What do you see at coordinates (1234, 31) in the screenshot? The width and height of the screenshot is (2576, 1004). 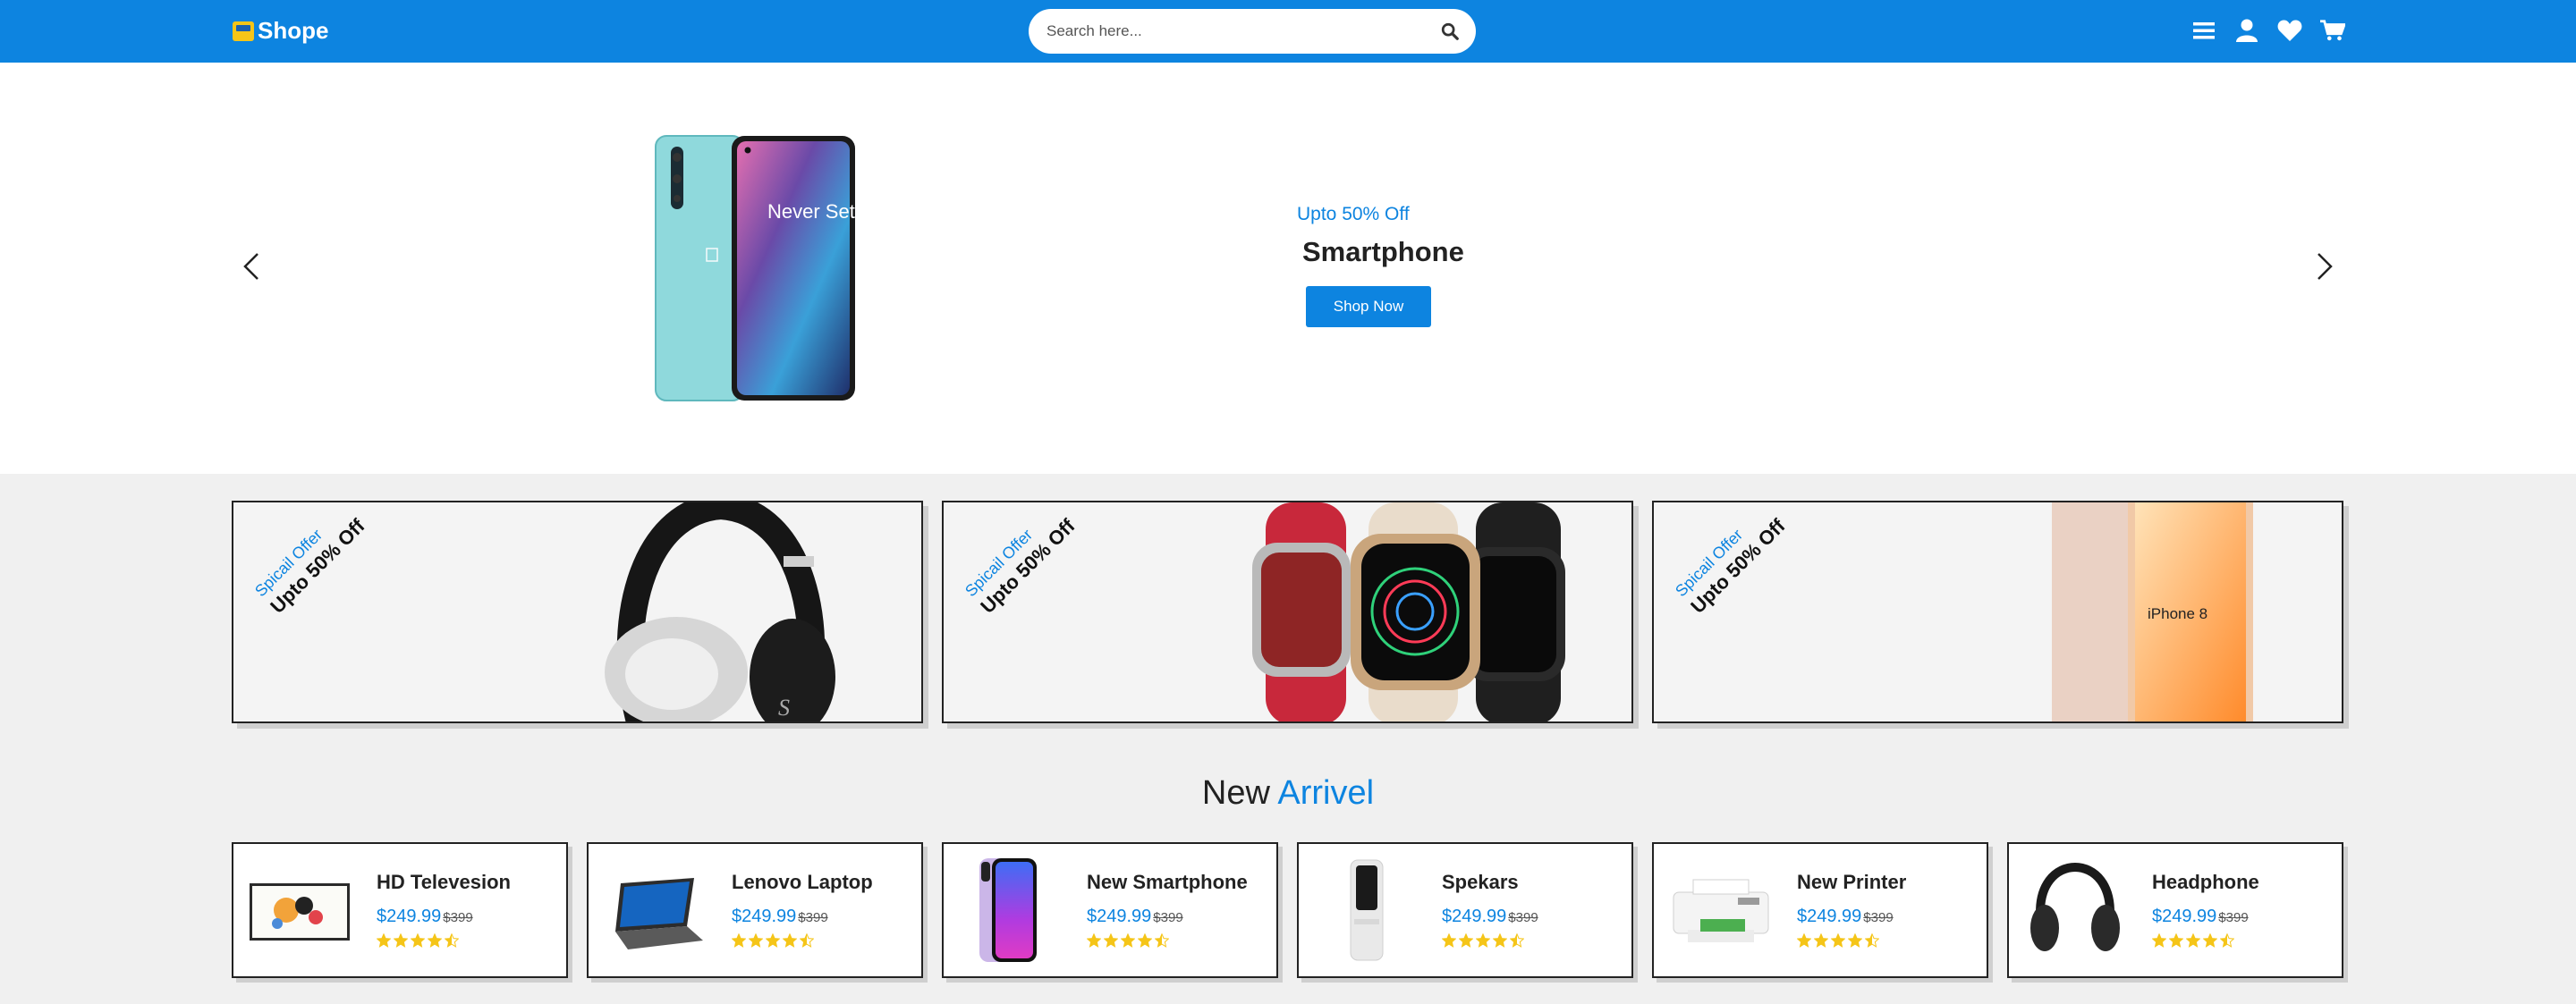 I see `search-input` at bounding box center [1234, 31].